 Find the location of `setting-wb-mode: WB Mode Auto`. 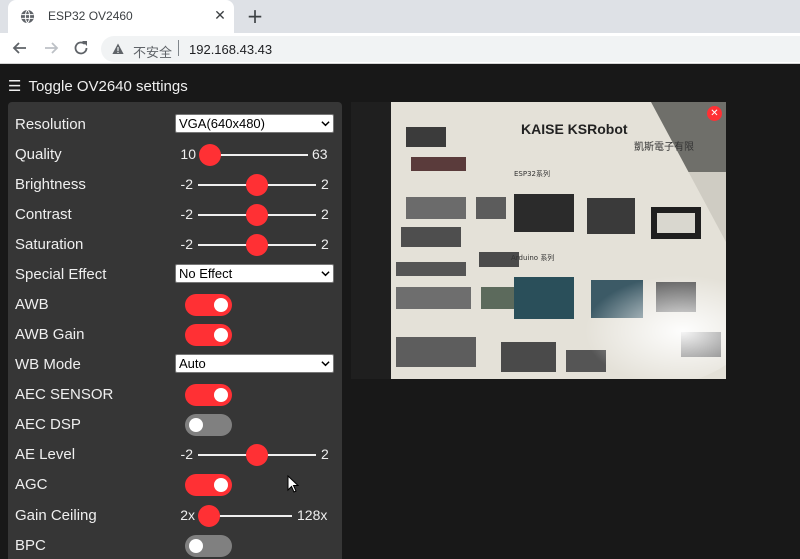

setting-wb-mode: WB Mode Auto is located at coordinates (175, 365).